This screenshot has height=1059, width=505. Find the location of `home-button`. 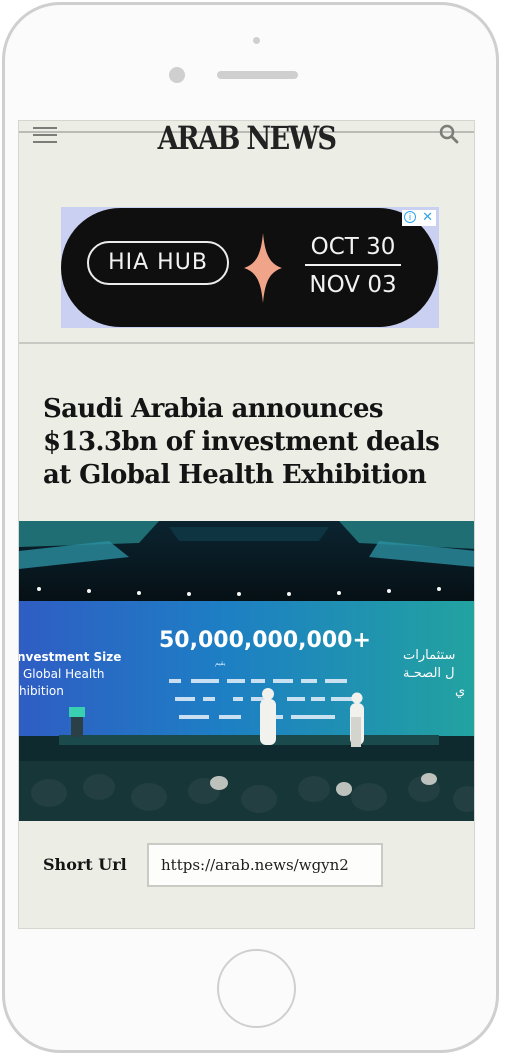

home-button is located at coordinates (256, 988).